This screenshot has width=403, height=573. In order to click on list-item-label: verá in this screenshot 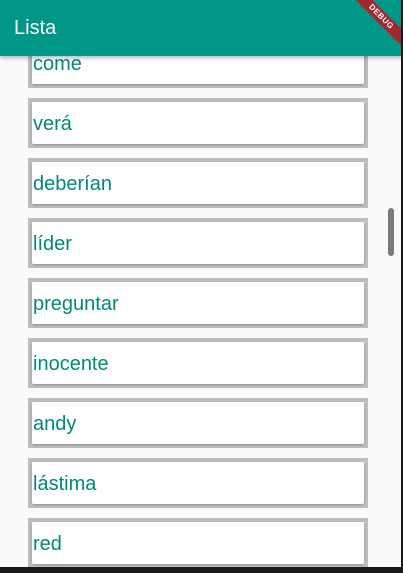, I will do `click(52, 124)`.